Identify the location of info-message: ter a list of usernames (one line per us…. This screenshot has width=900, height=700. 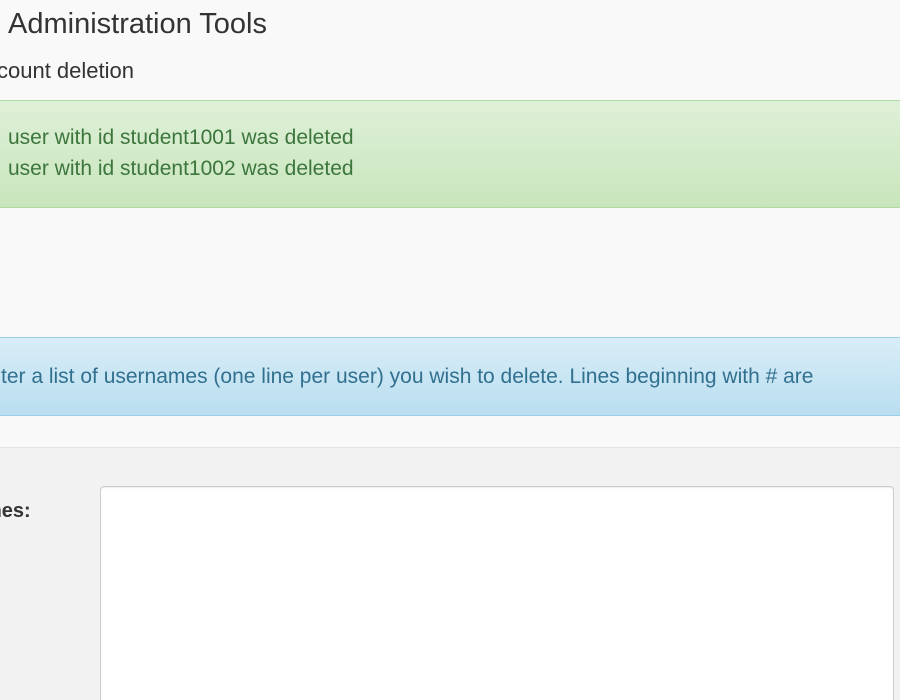
(407, 376).